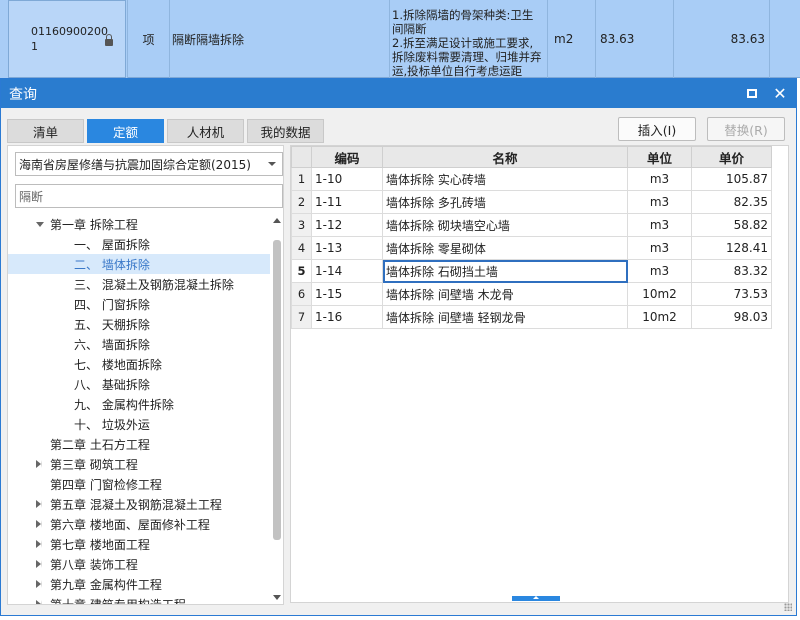 The height and width of the screenshot is (620, 800). What do you see at coordinates (277, 597) in the screenshot?
I see `scroll-down-icon` at bounding box center [277, 597].